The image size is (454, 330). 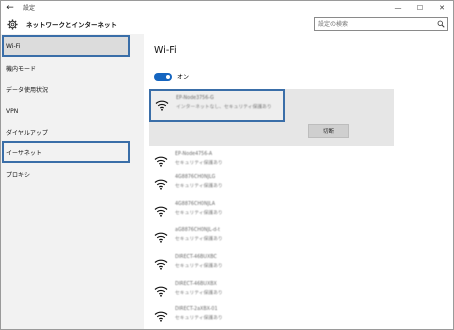 I want to click on page-header: ネットワークとインターネット, so click(x=227, y=24).